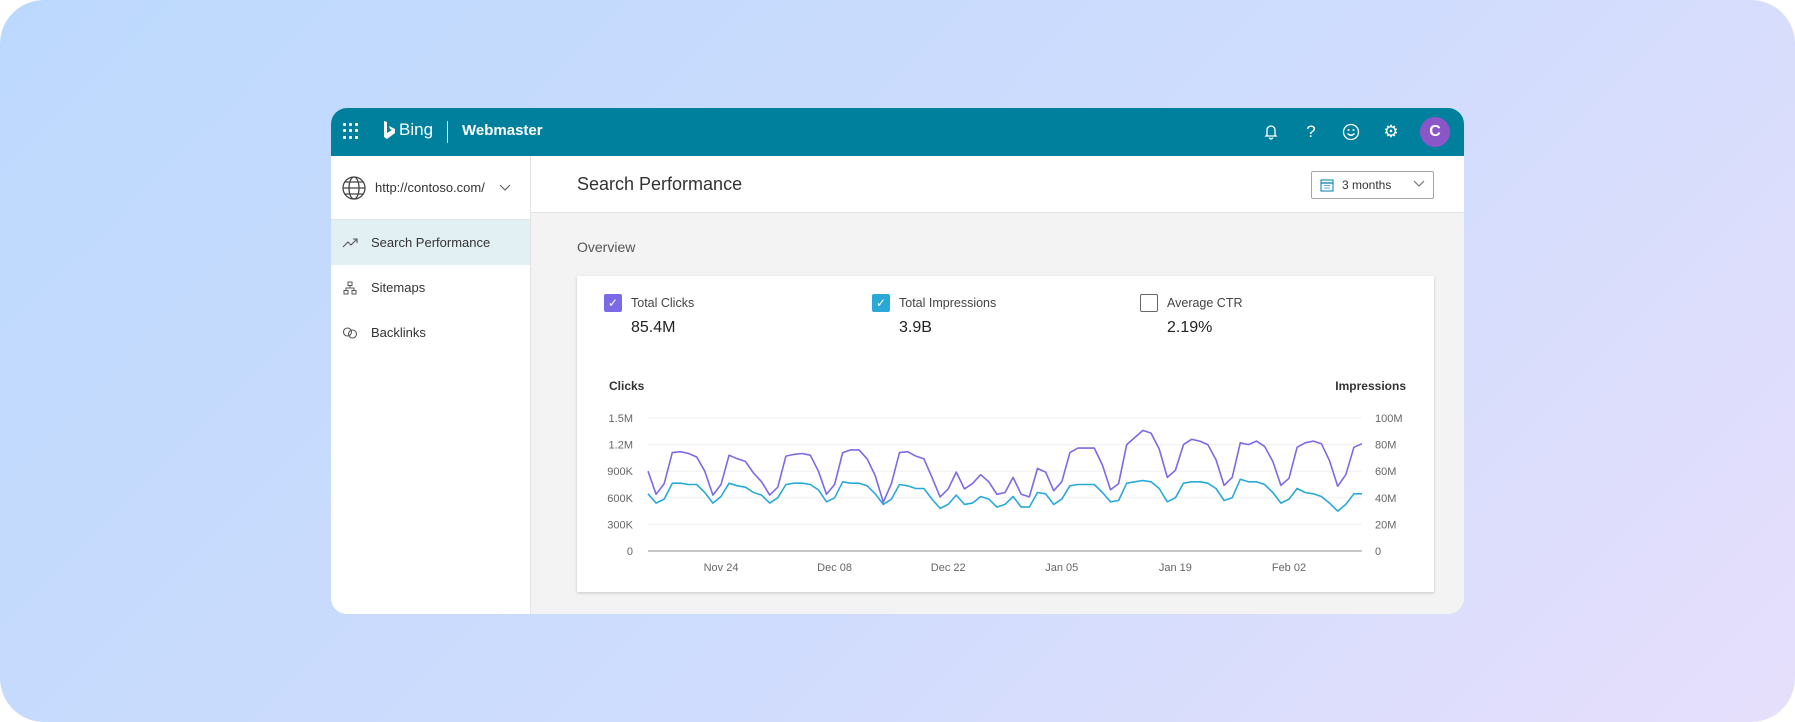 The image size is (1795, 722). Describe the element at coordinates (1378, 552) in the screenshot. I see `right-tick-label: 0` at that location.